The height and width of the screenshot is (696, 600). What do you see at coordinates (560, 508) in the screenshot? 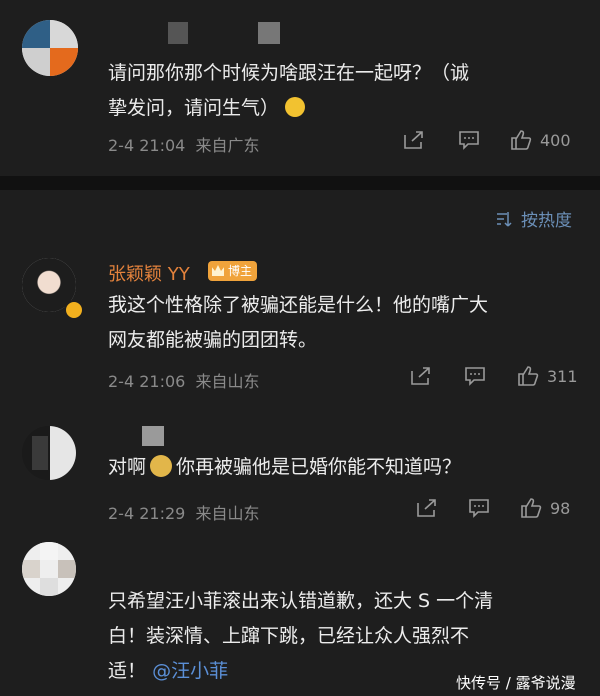
I see `like-count: 98` at bounding box center [560, 508].